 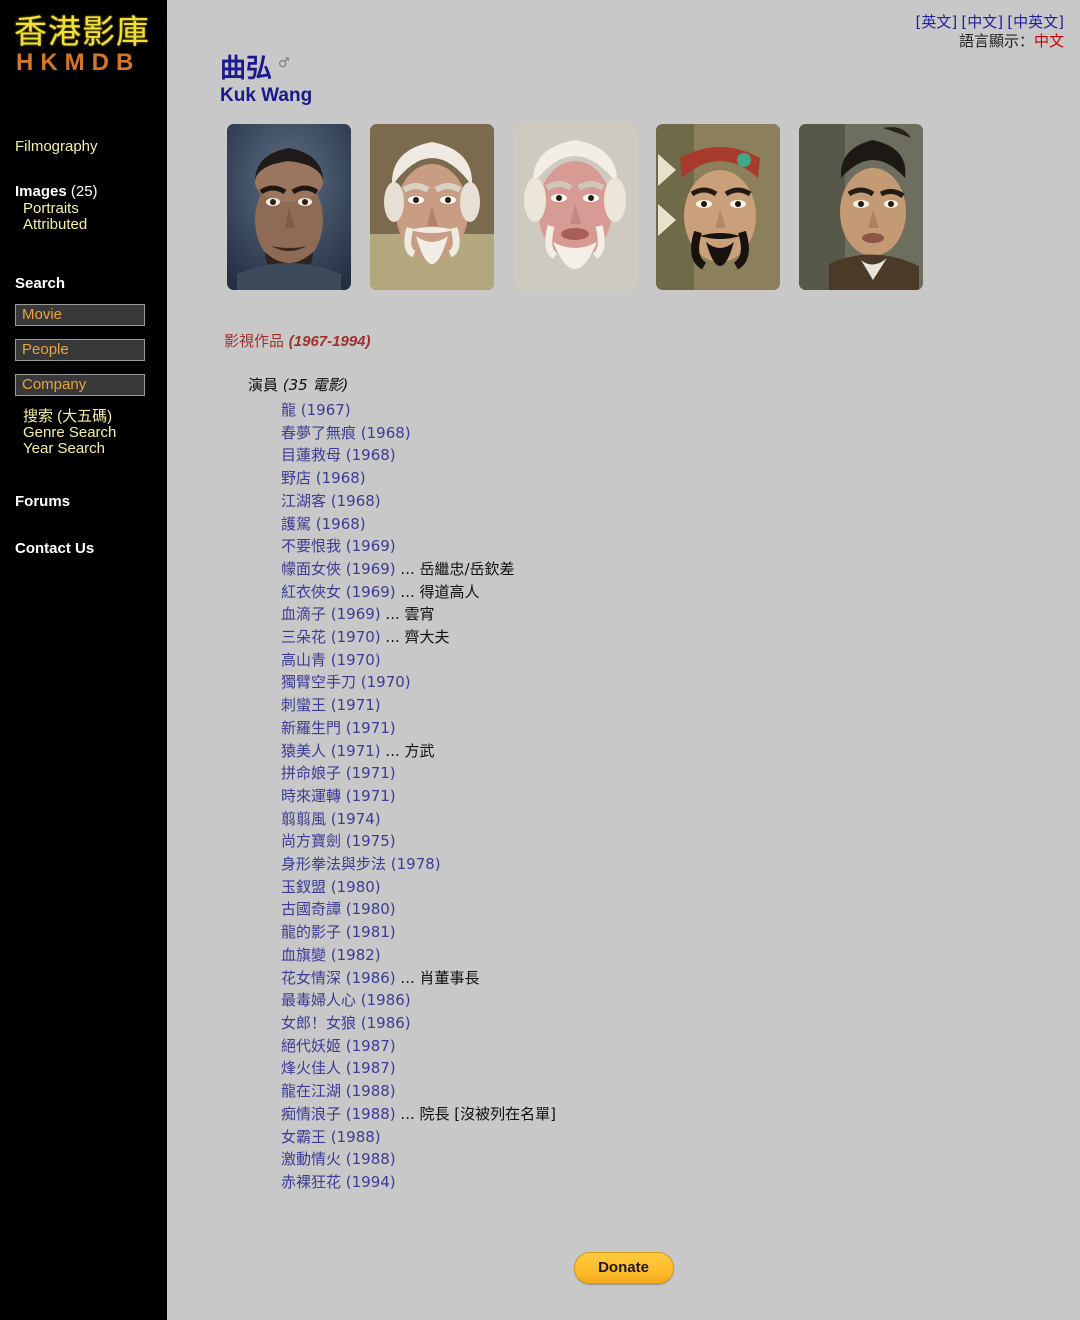 I want to click on list-item: 拼命娘子 (1971), so click(x=418, y=773).